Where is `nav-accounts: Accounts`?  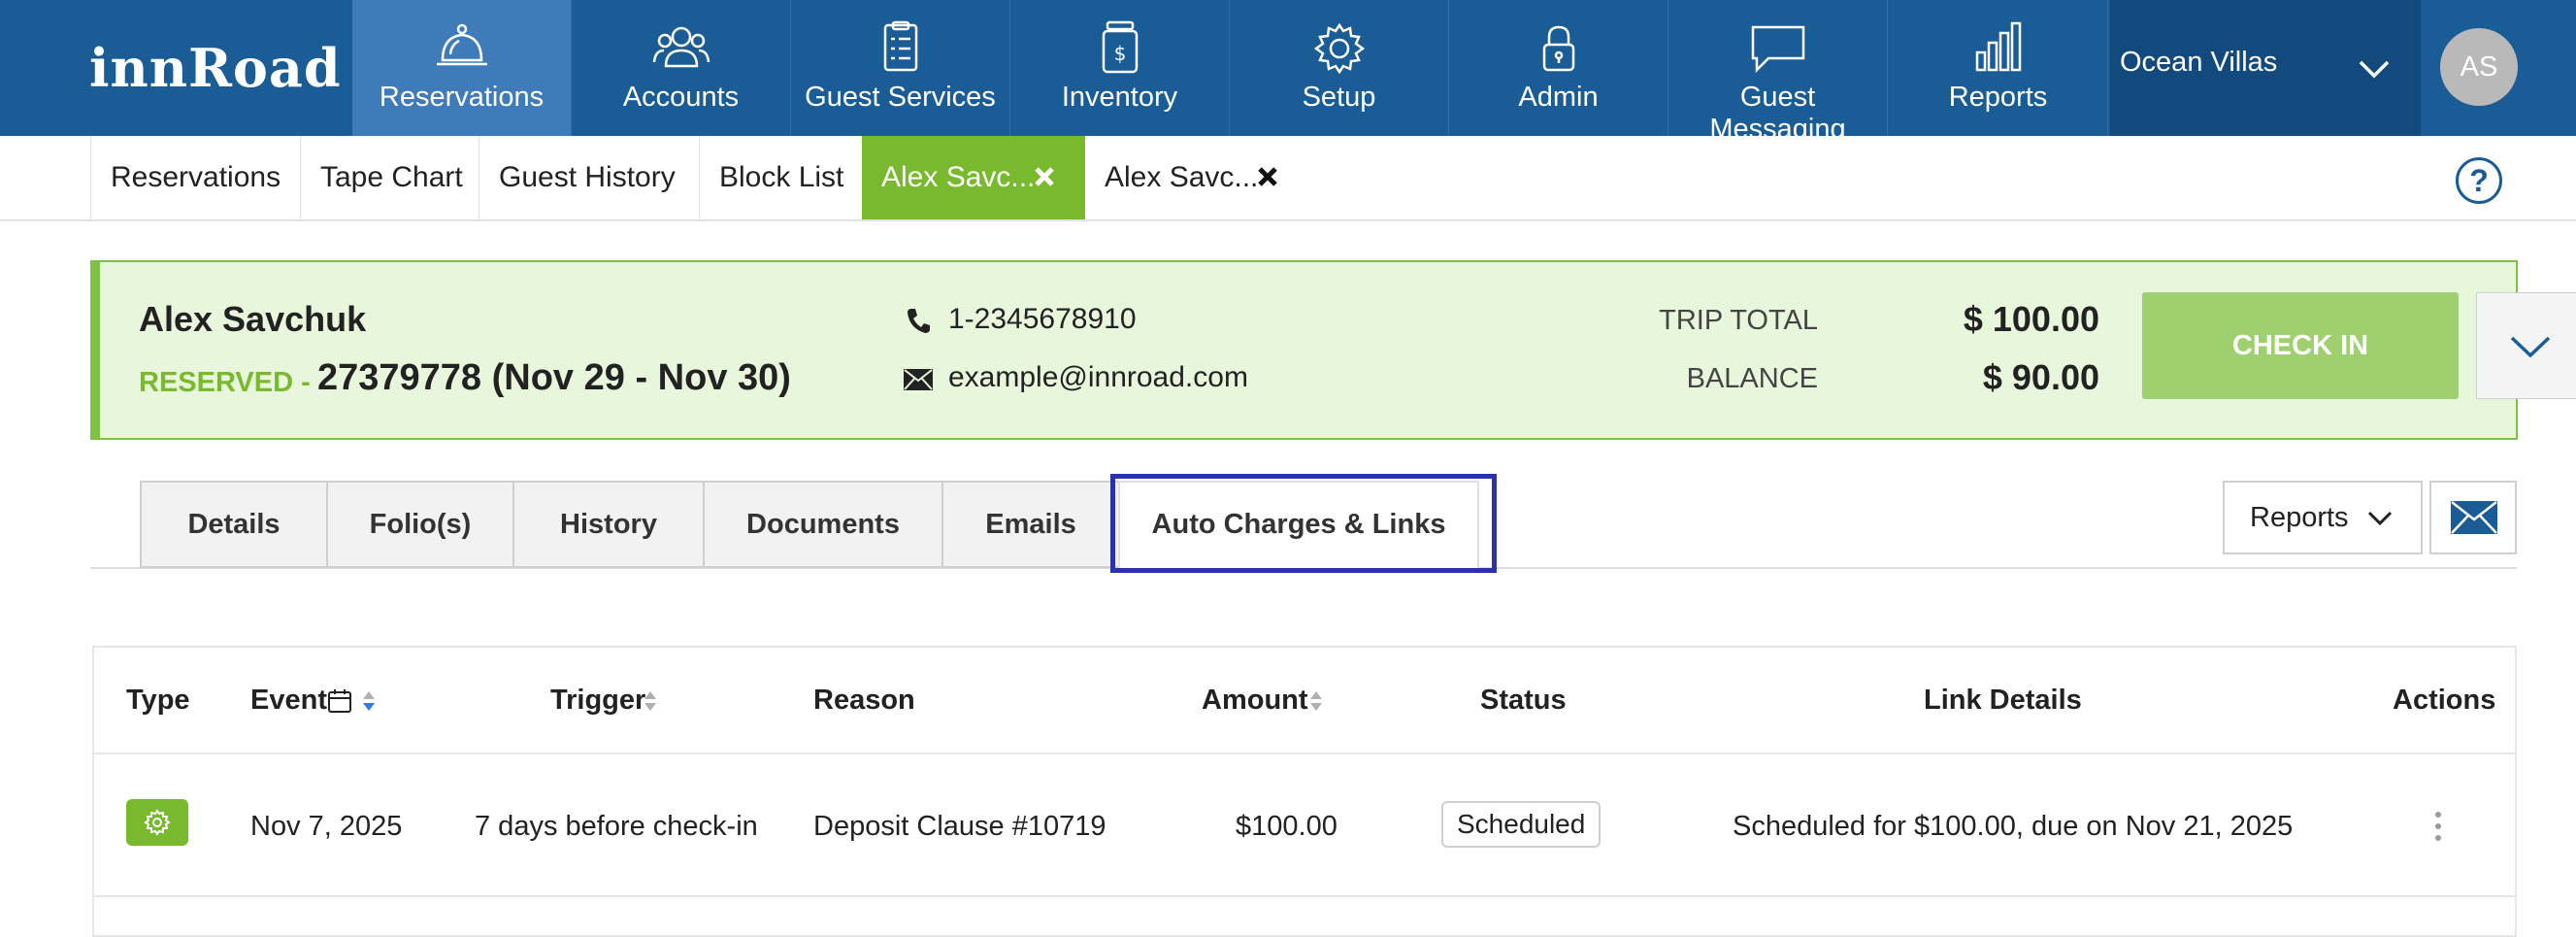
nav-accounts: Accounts is located at coordinates (681, 68).